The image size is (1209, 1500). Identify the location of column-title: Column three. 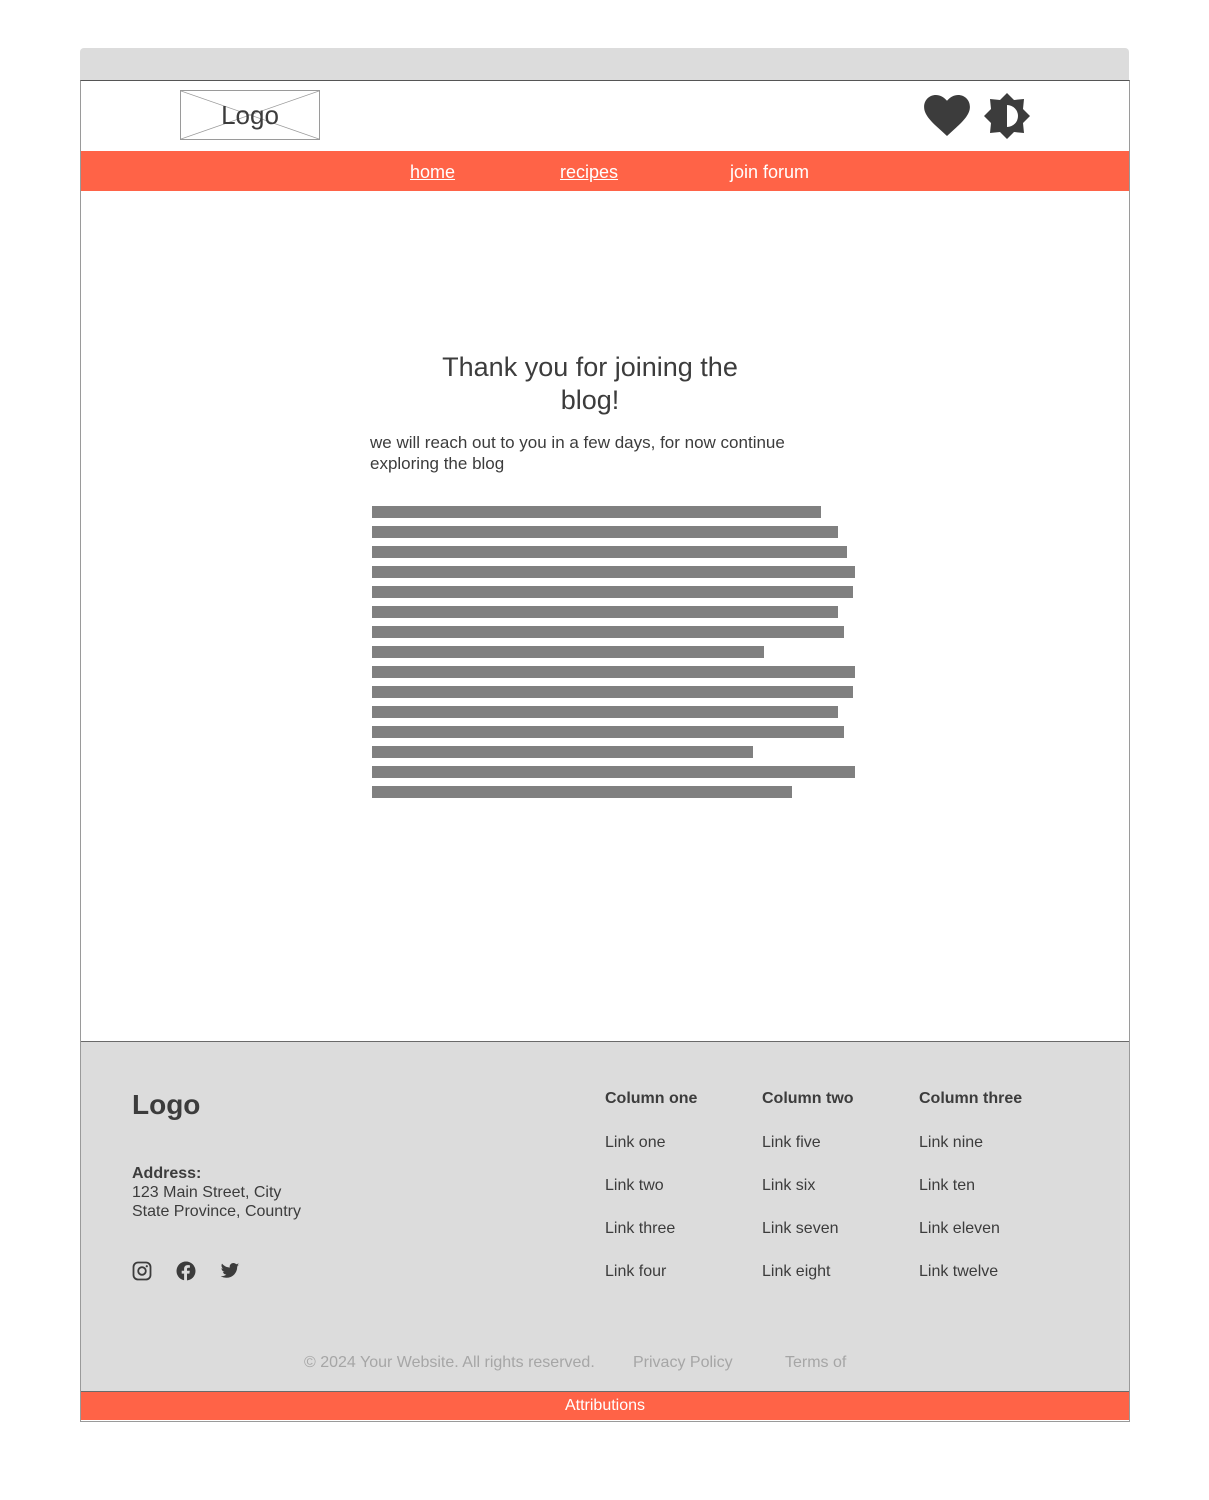
(971, 1098).